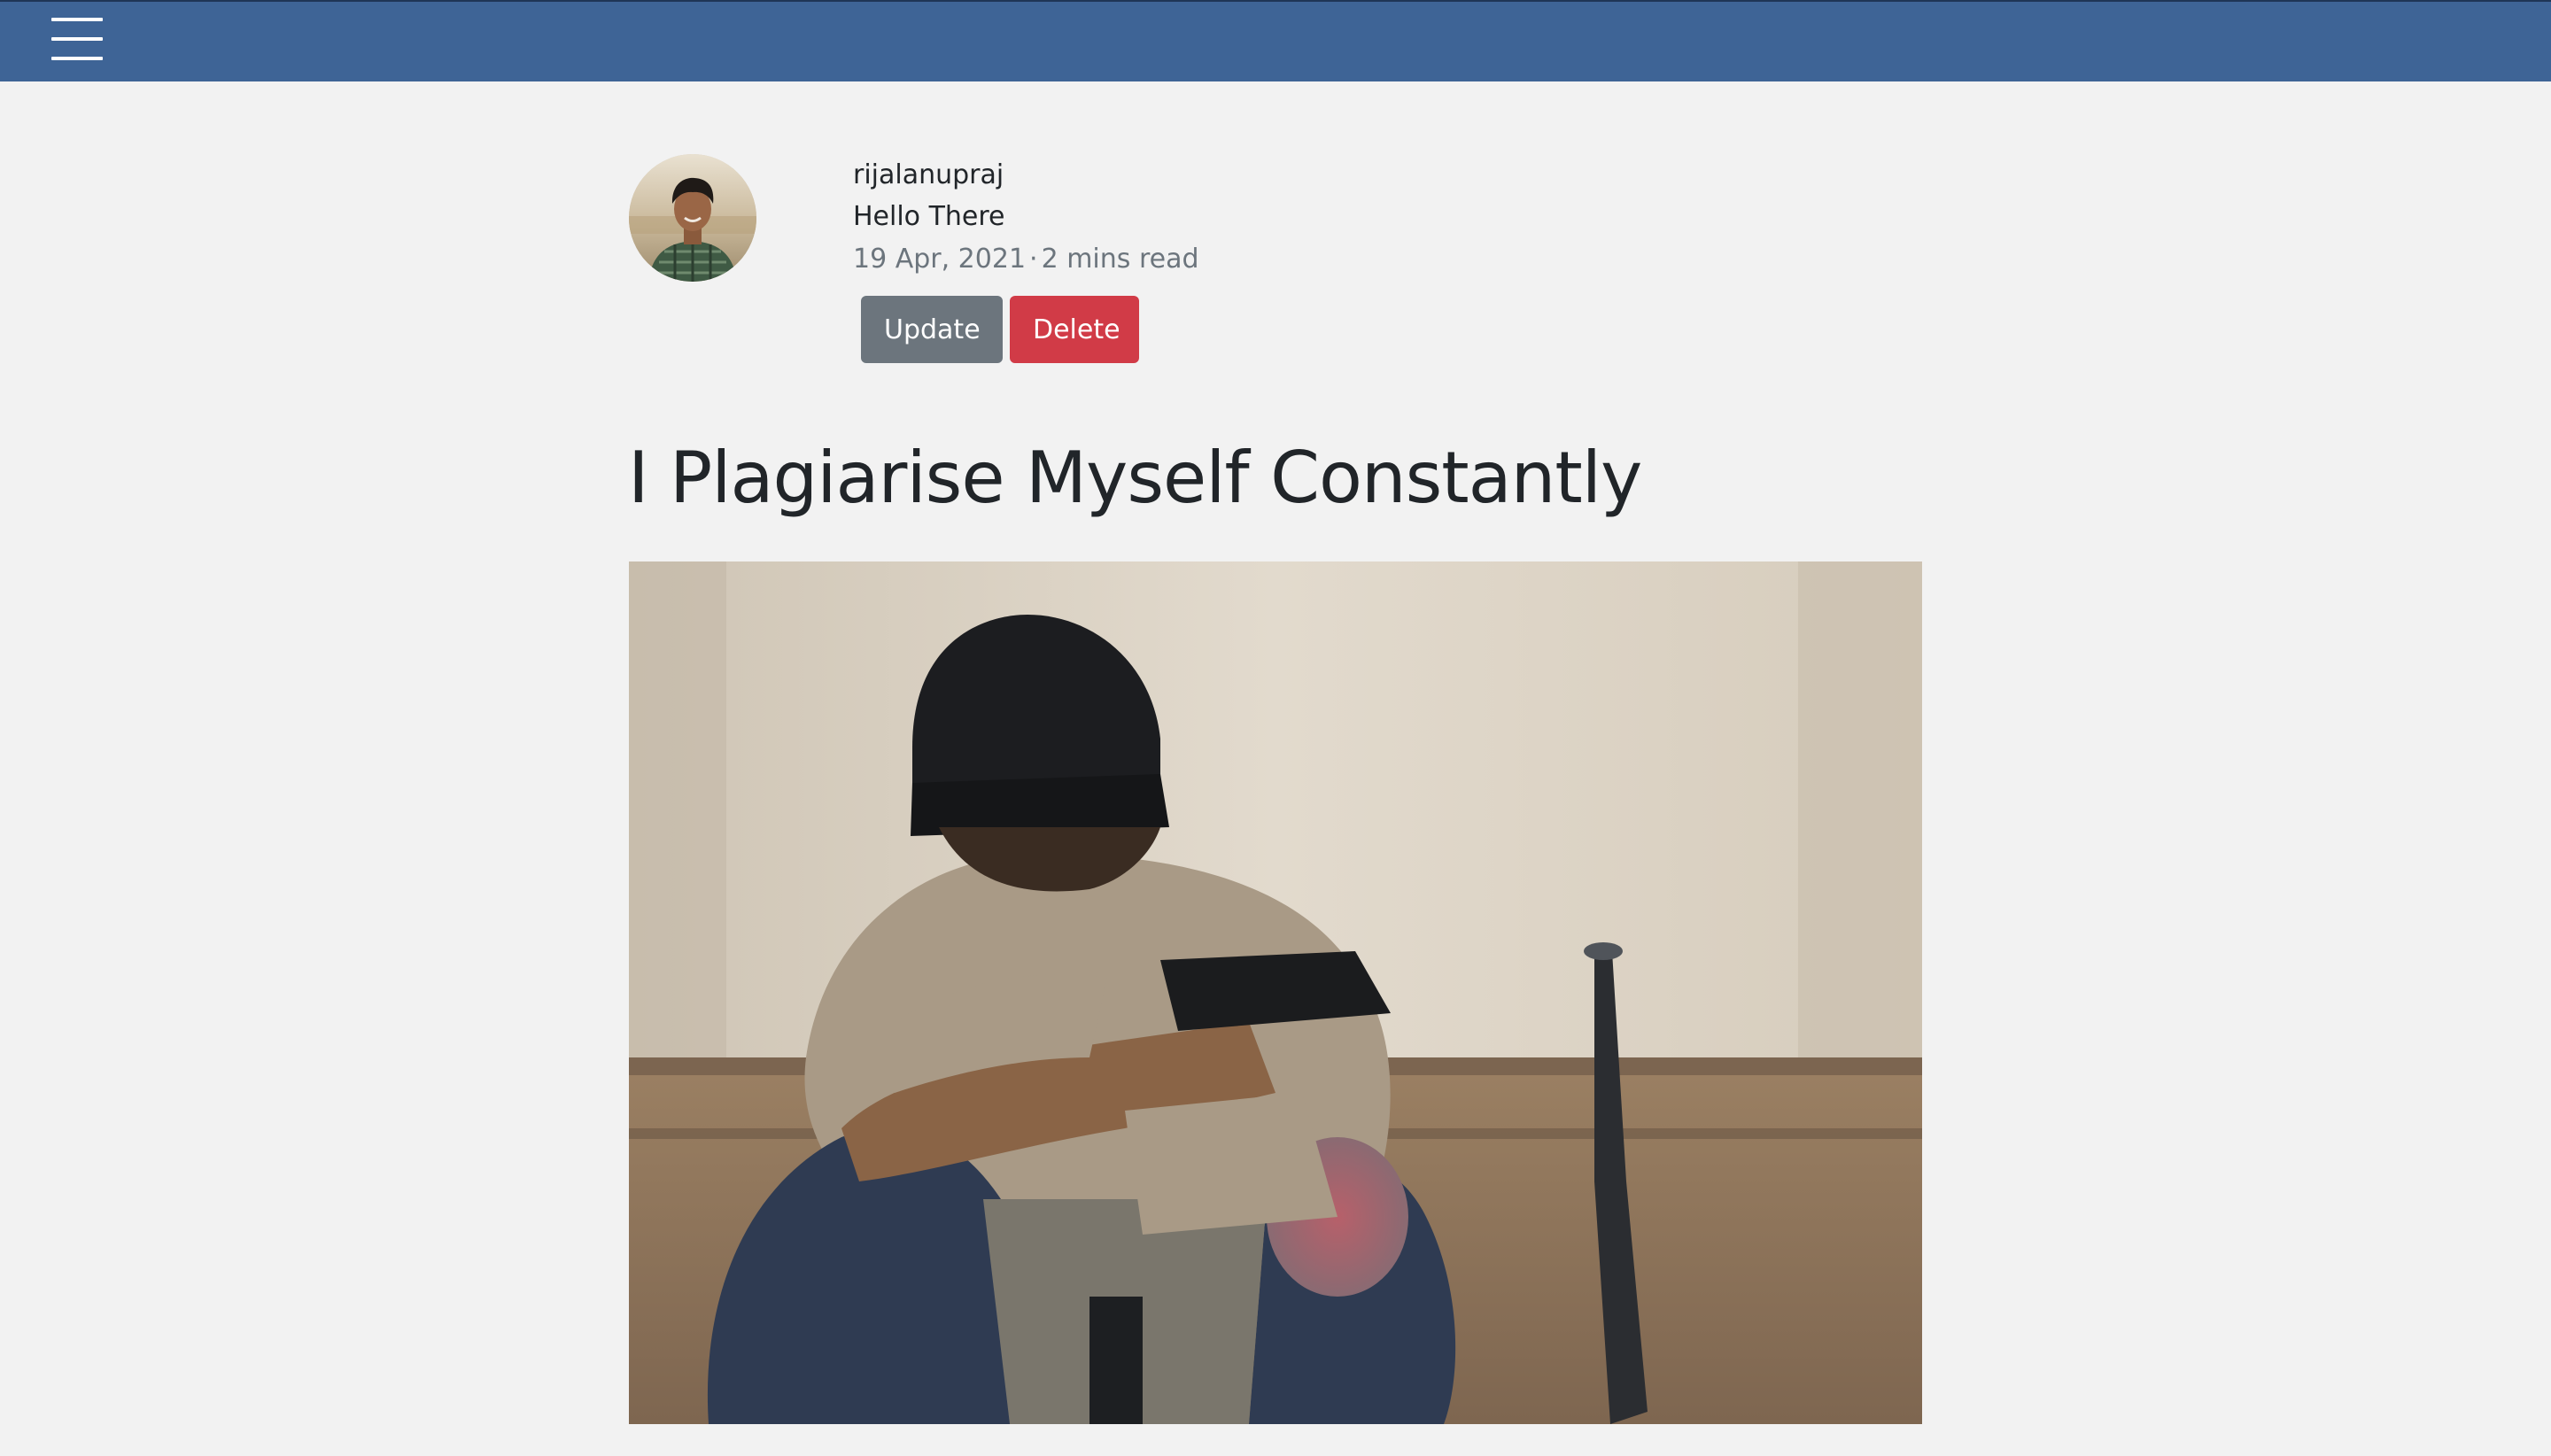 This screenshot has width=2551, height=1456. Describe the element at coordinates (1120, 259) in the screenshot. I see `read-time: 2 mins read` at that location.